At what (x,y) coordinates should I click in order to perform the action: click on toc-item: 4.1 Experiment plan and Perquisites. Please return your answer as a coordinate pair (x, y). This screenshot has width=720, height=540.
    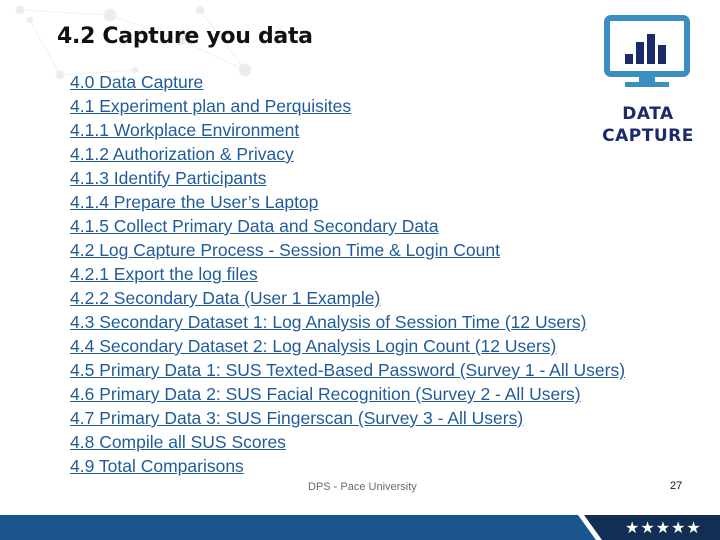
    Looking at the image, I should click on (347, 107).